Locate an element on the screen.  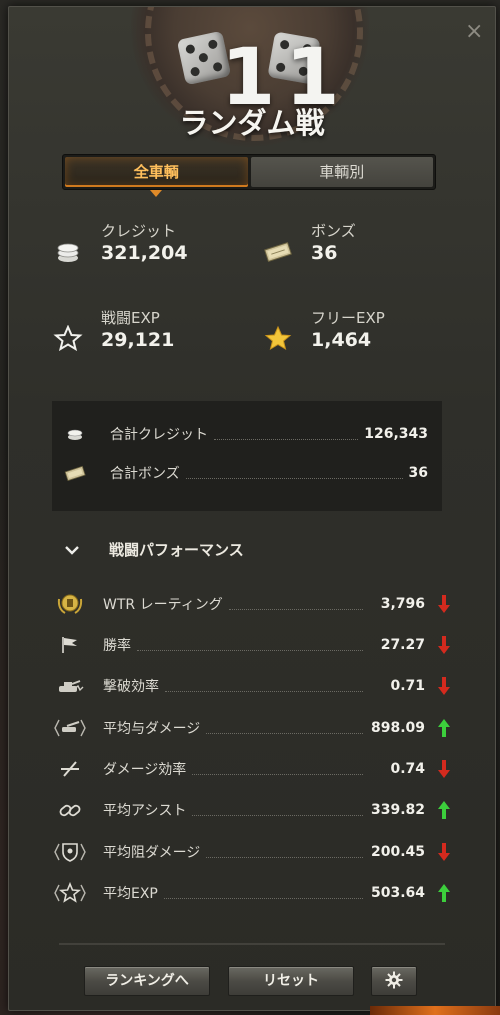
tab-all-vehicles: 全車輌 is located at coordinates (156, 177).